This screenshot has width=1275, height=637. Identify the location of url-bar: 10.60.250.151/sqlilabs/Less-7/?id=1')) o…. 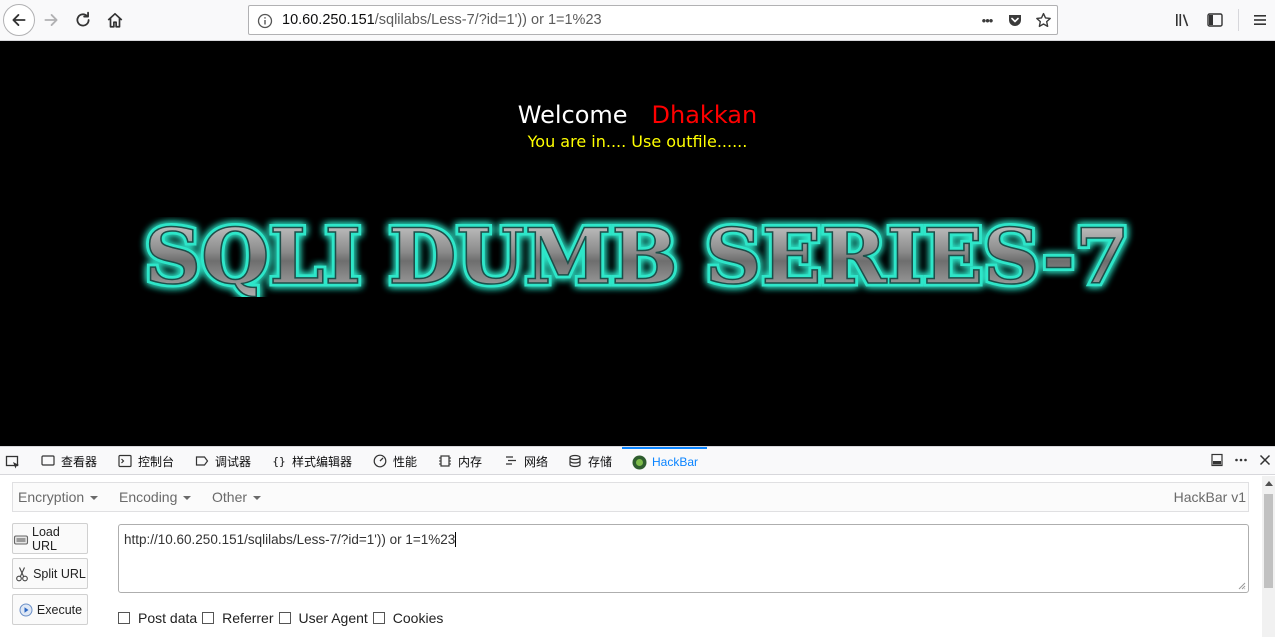
(653, 20).